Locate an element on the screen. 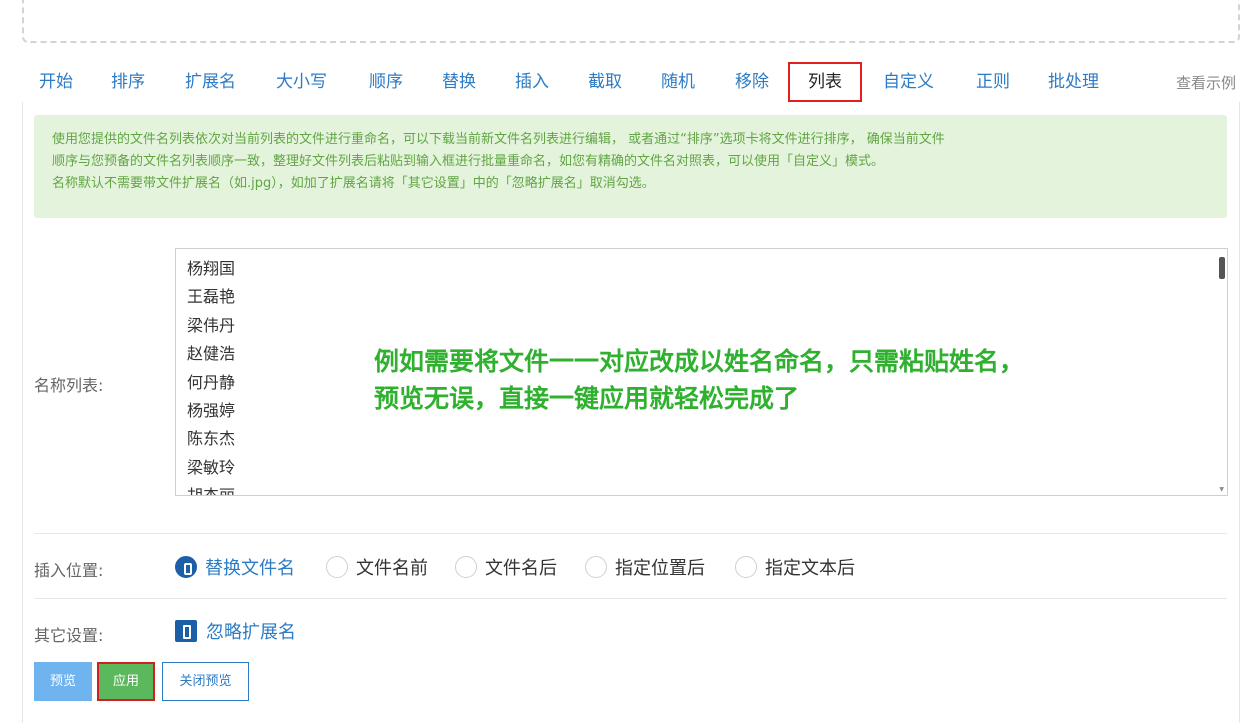 The height and width of the screenshot is (723, 1242). list-item: 梁伟丹 is located at coordinates (211, 325).